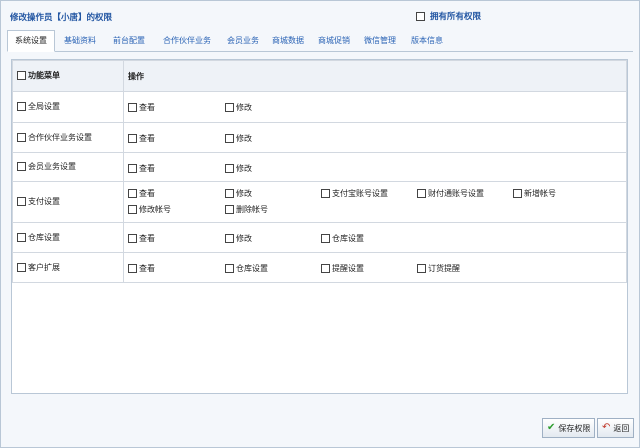 The image size is (640, 448). I want to click on menu-label: 客户扩展, so click(44, 267).